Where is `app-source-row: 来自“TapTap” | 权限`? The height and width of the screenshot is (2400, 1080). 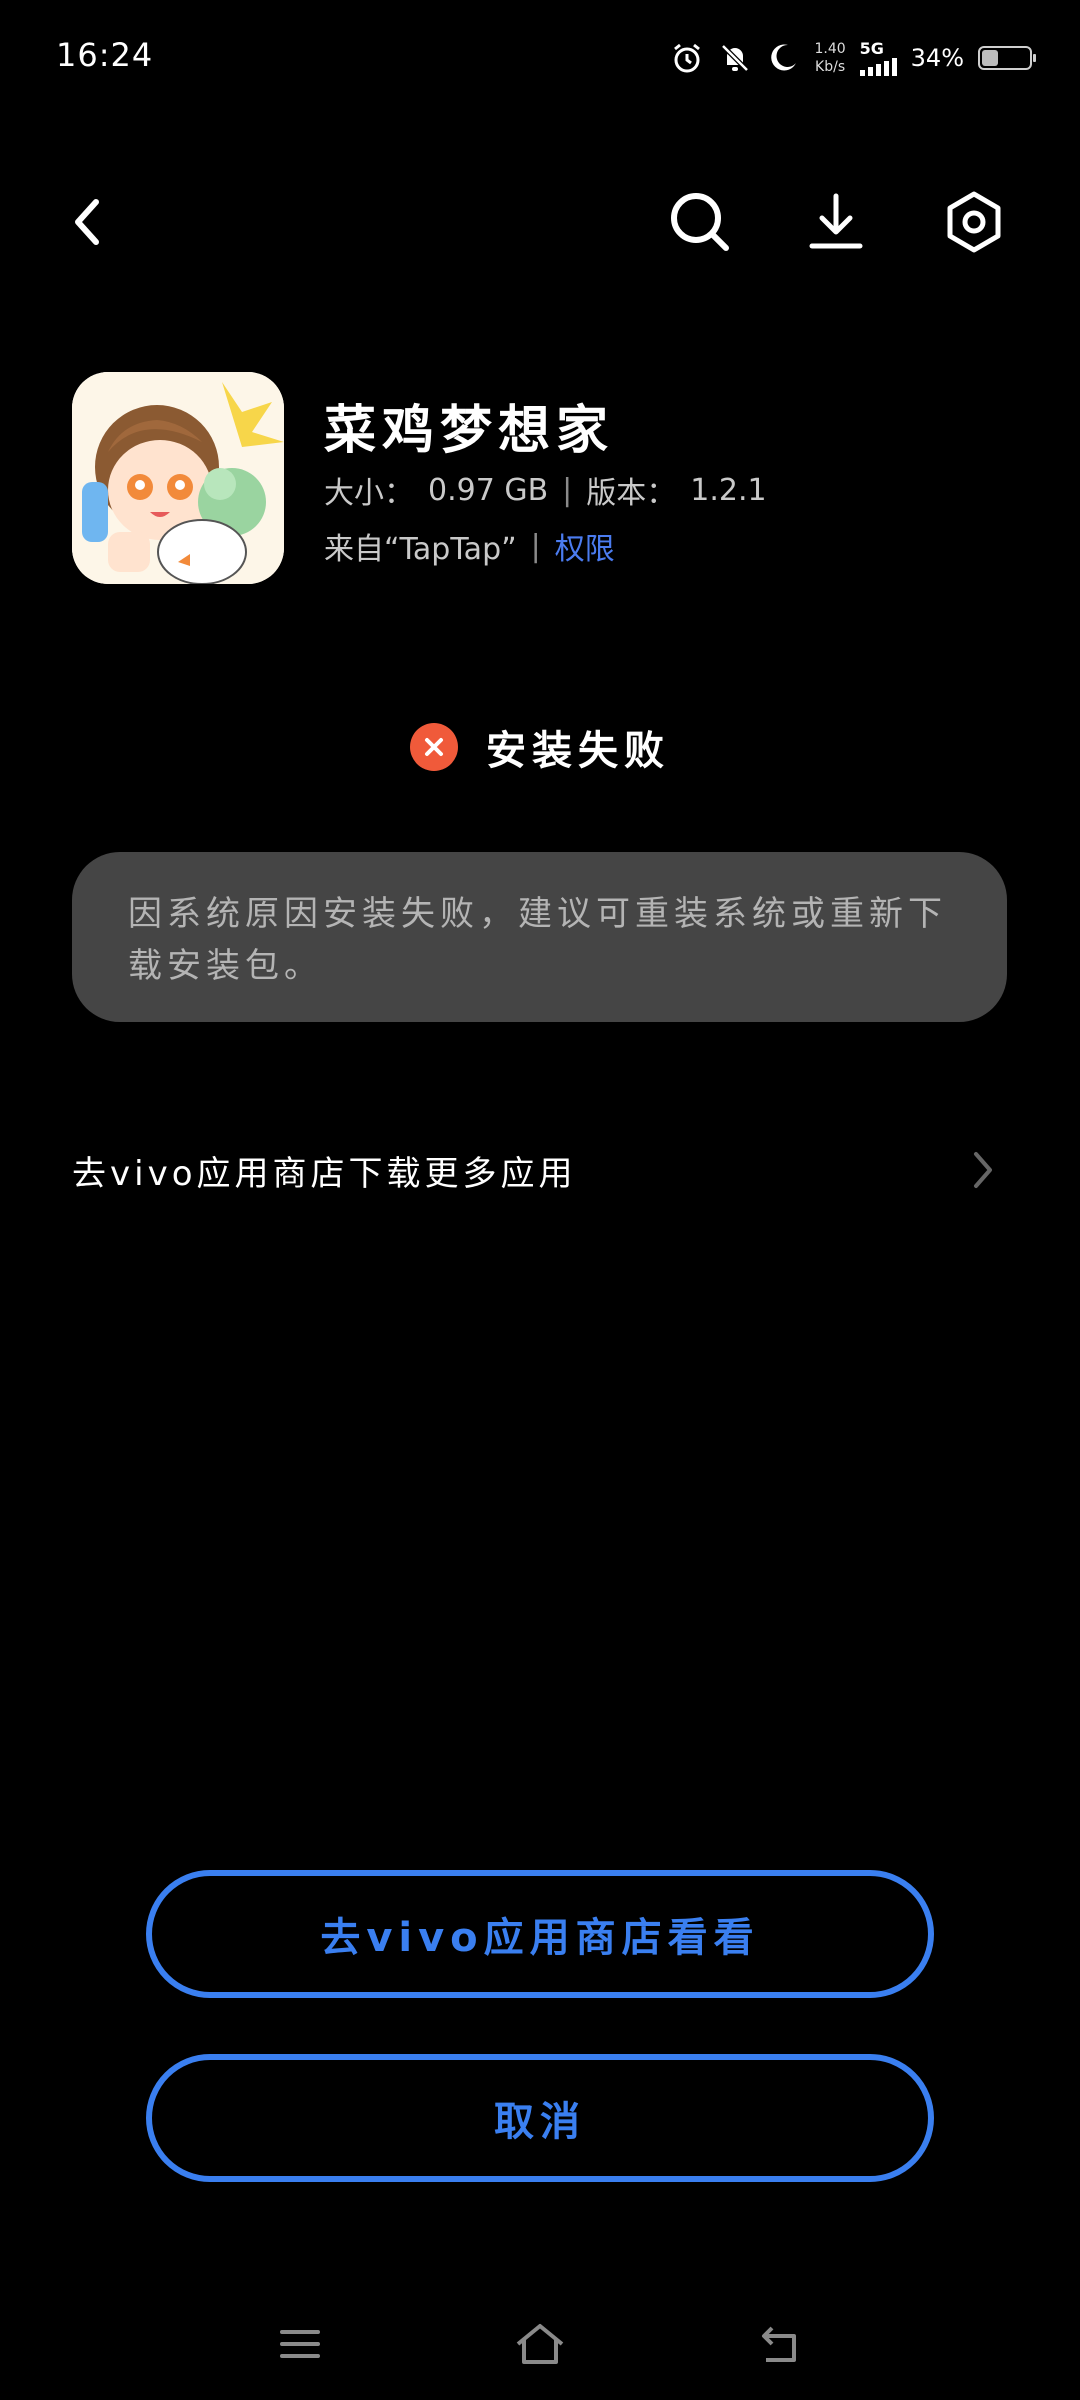 app-source-row: 来自“TapTap” | 权限 is located at coordinates (469, 546).